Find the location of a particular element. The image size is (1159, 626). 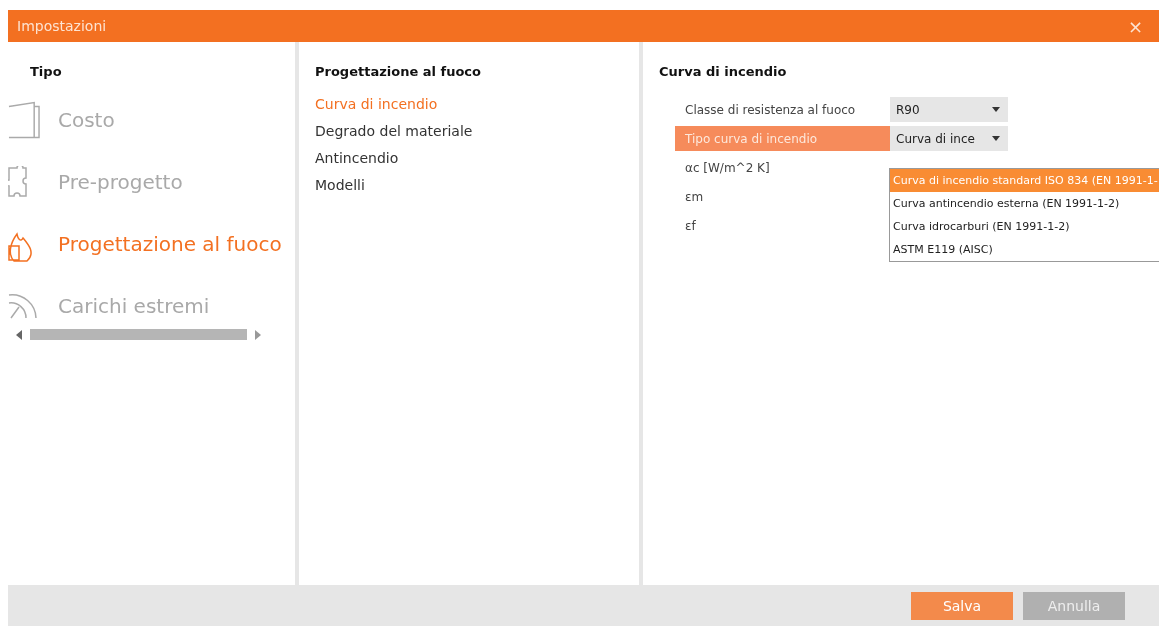

window-title: Impostazioni is located at coordinates (62, 26).